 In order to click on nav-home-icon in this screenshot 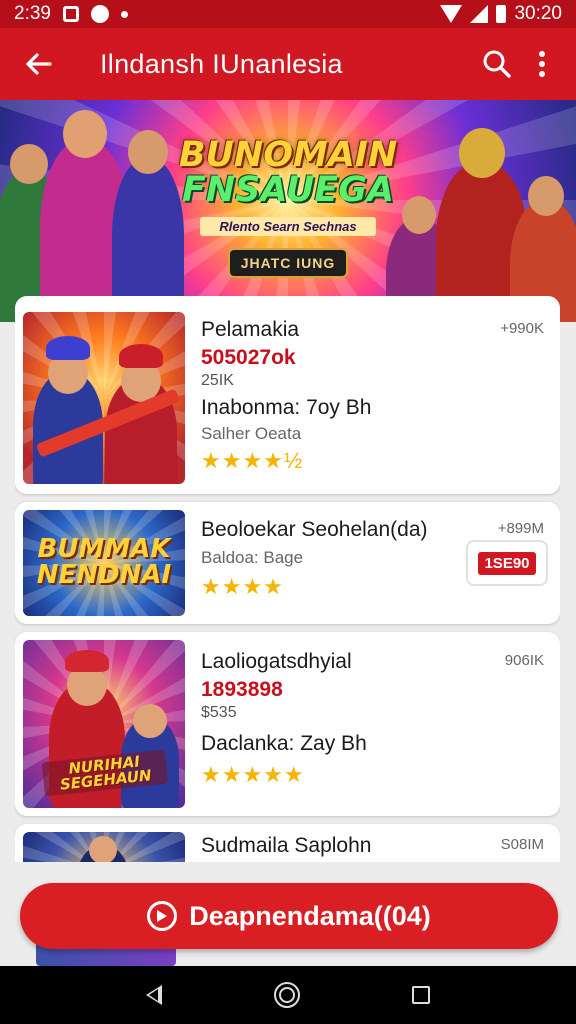, I will do `click(287, 995)`.